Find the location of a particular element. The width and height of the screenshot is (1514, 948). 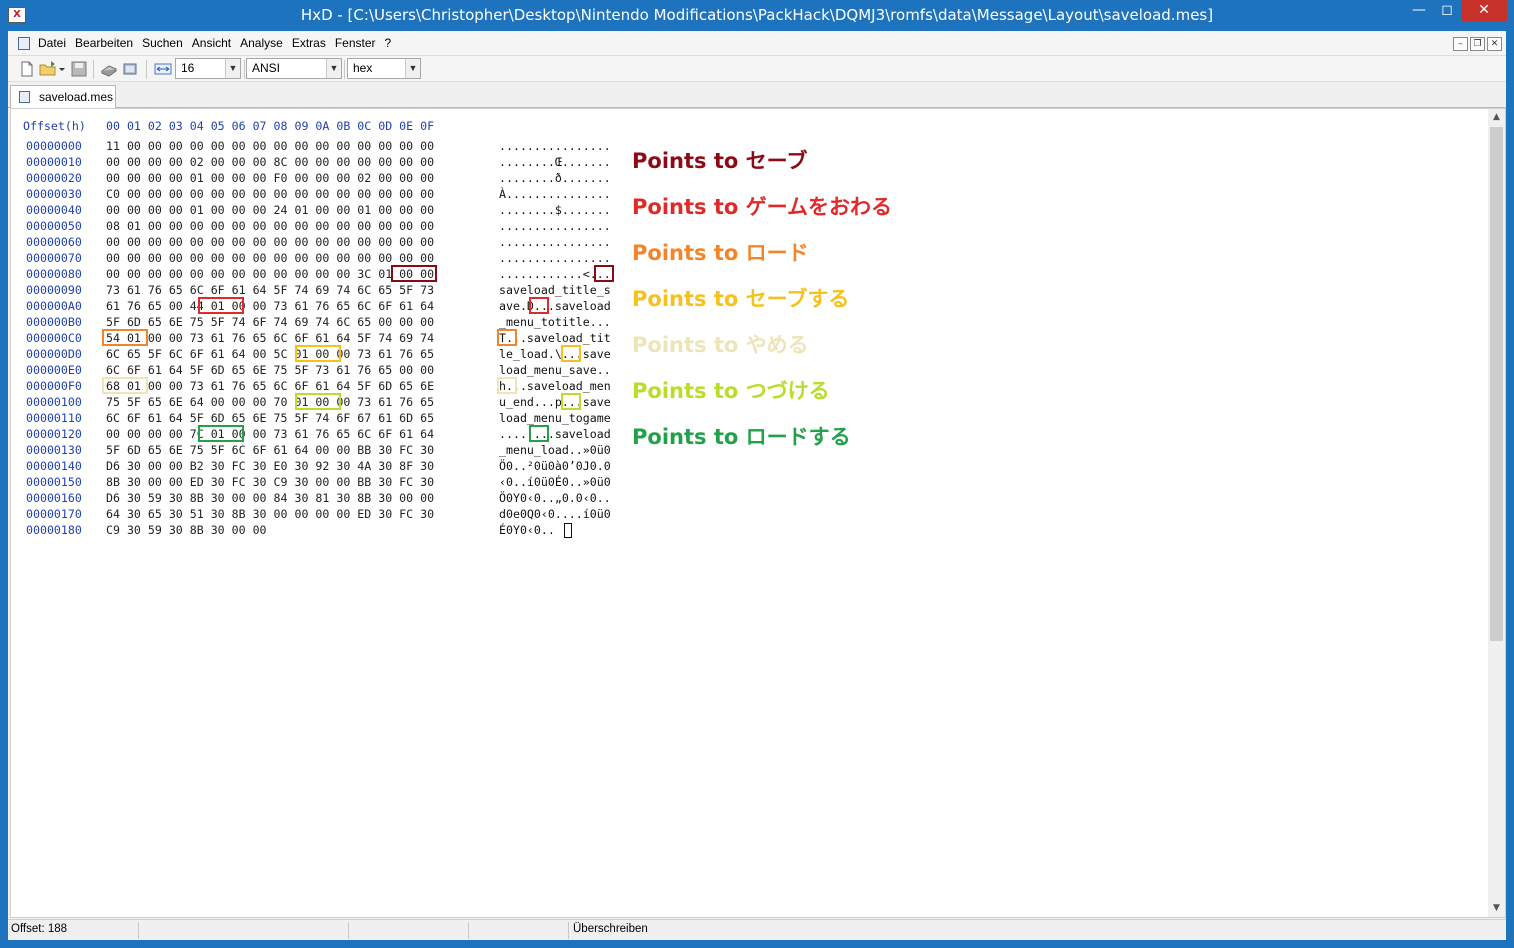

save-icon is located at coordinates (79, 69).